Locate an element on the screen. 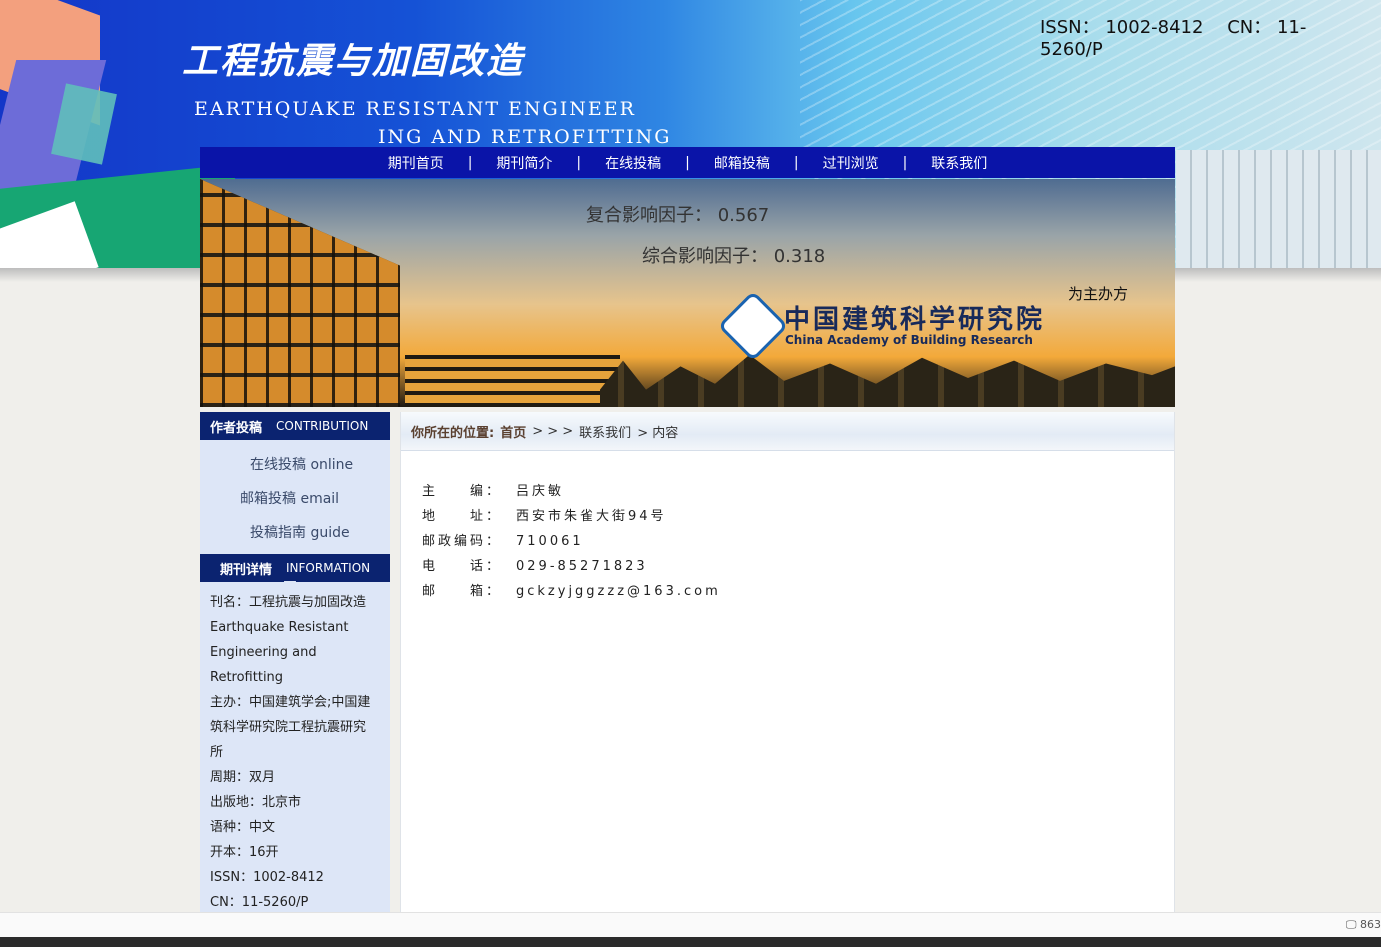 This screenshot has height=947, width=1381. contact-key: 地 址： is located at coordinates (462, 516).